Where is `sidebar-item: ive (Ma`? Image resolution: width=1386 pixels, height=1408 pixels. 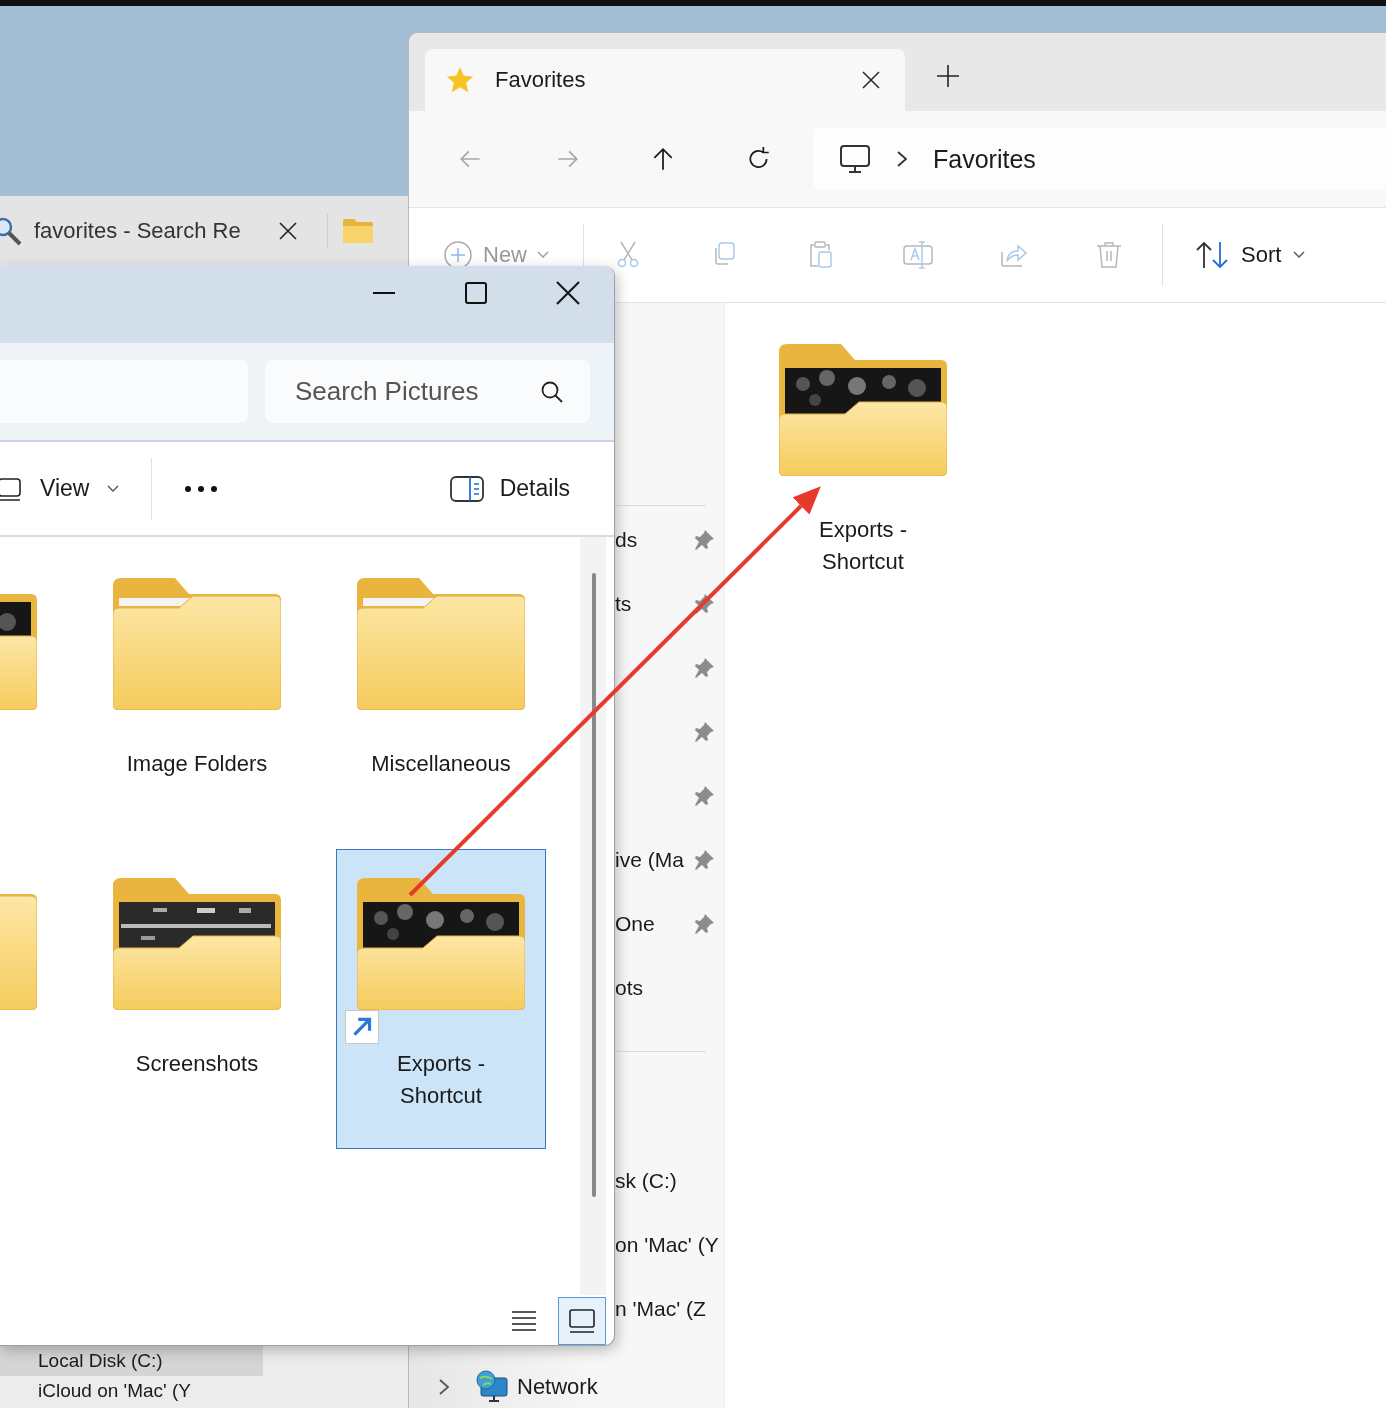 sidebar-item: ive (Ma is located at coordinates (649, 860).